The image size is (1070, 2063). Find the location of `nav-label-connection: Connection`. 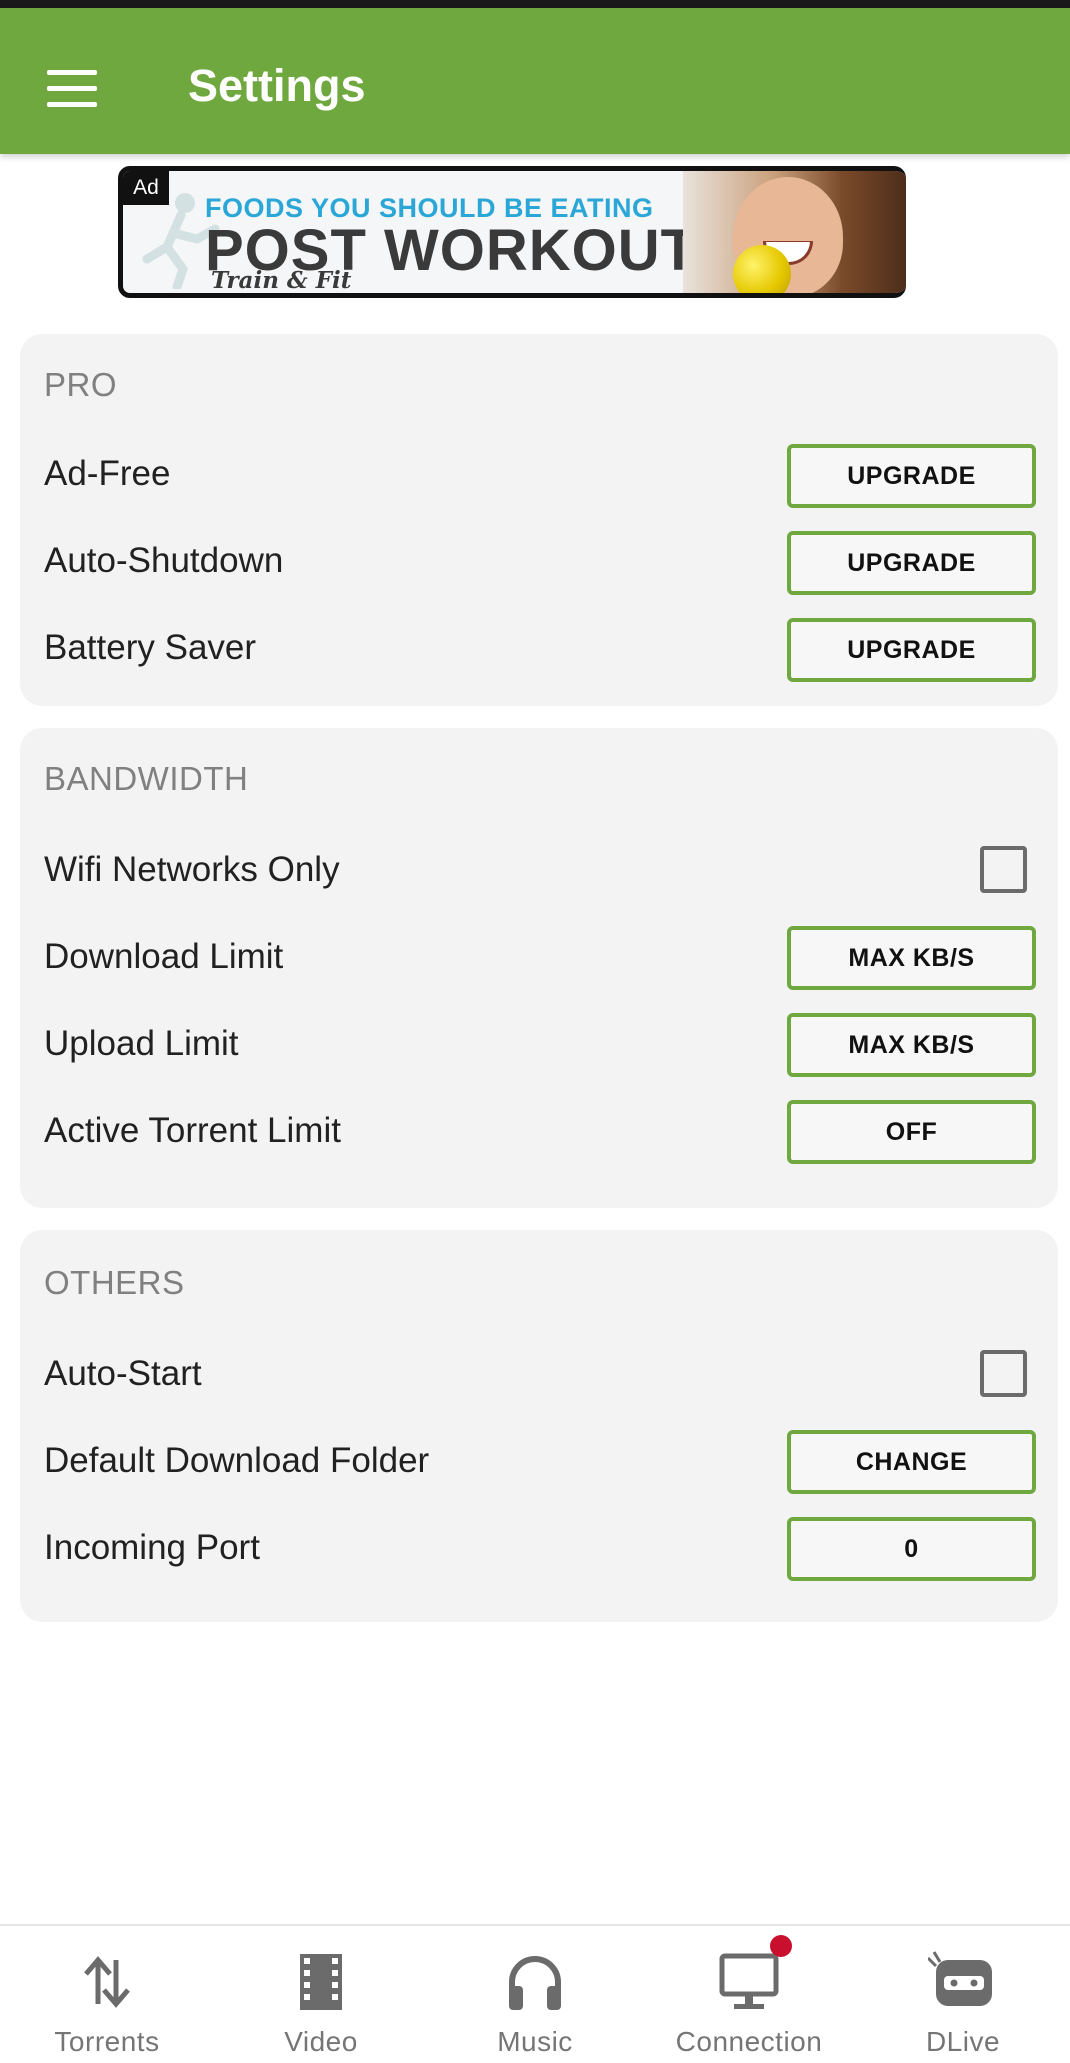

nav-label-connection: Connection is located at coordinates (749, 2041).